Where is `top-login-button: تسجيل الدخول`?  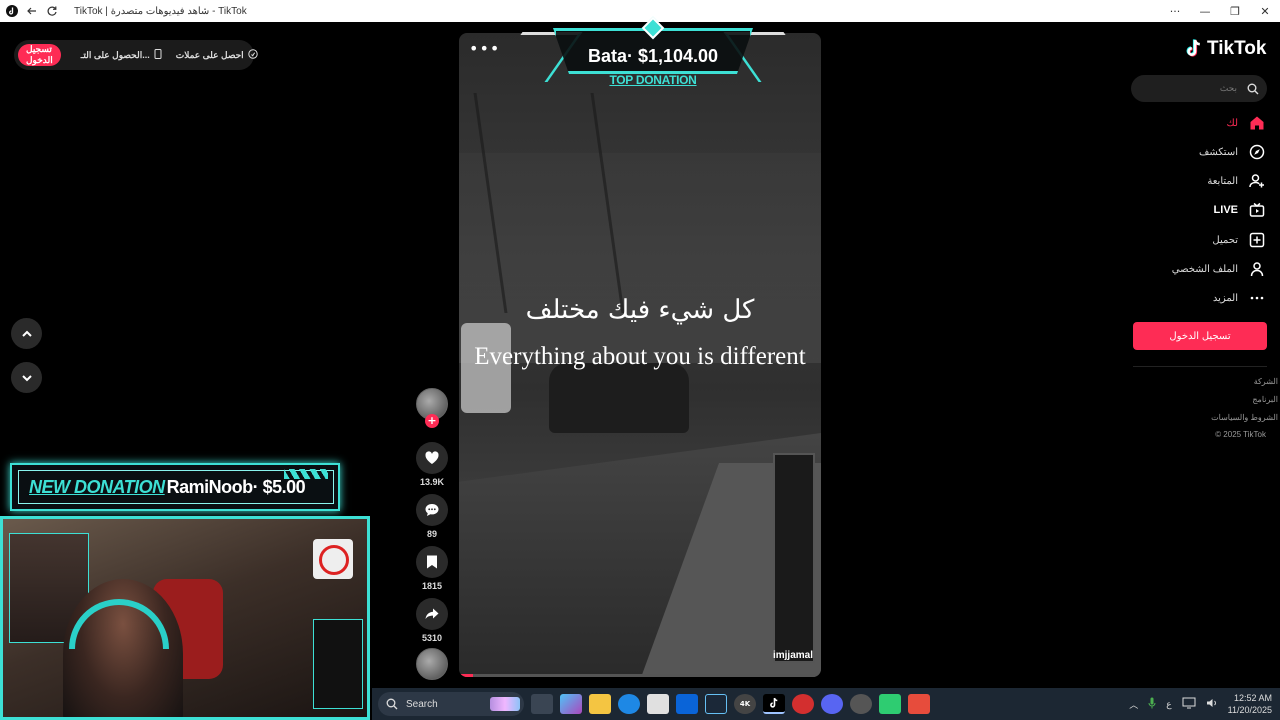
top-login-button: تسجيل الدخول is located at coordinates (39, 55).